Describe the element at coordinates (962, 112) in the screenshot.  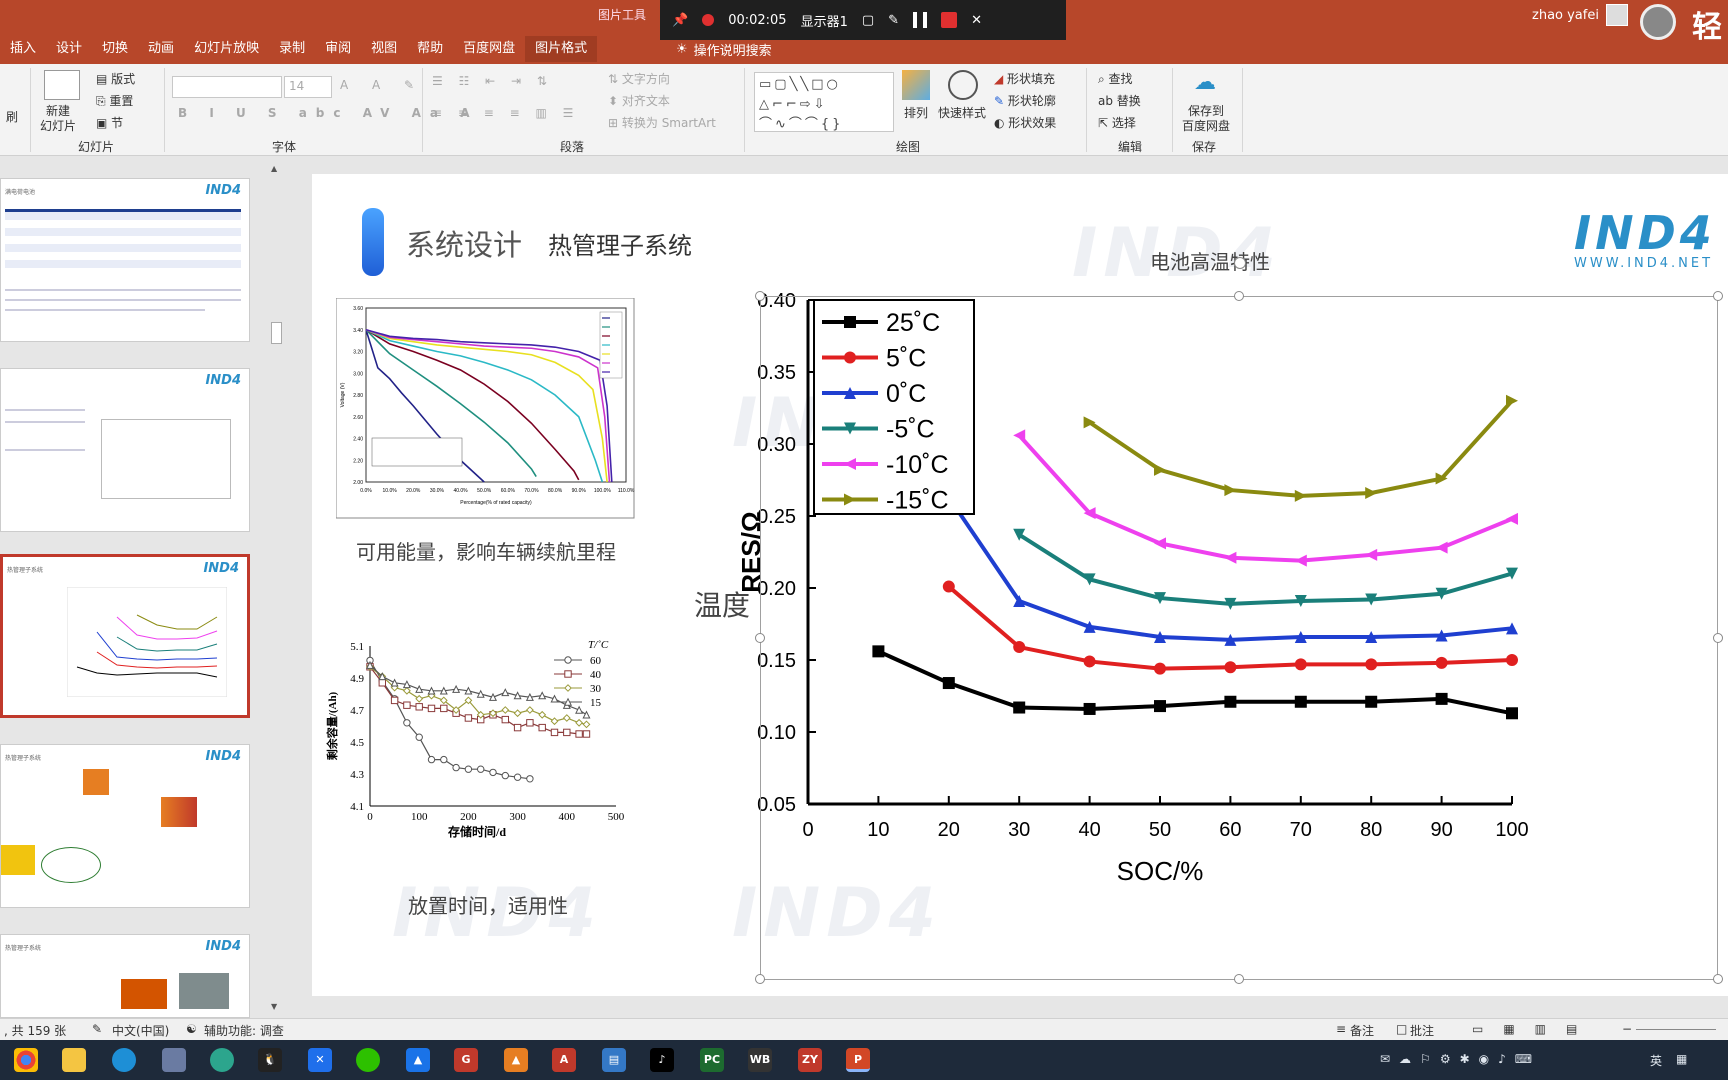
I see `quick-styles-button: 快速样式` at that location.